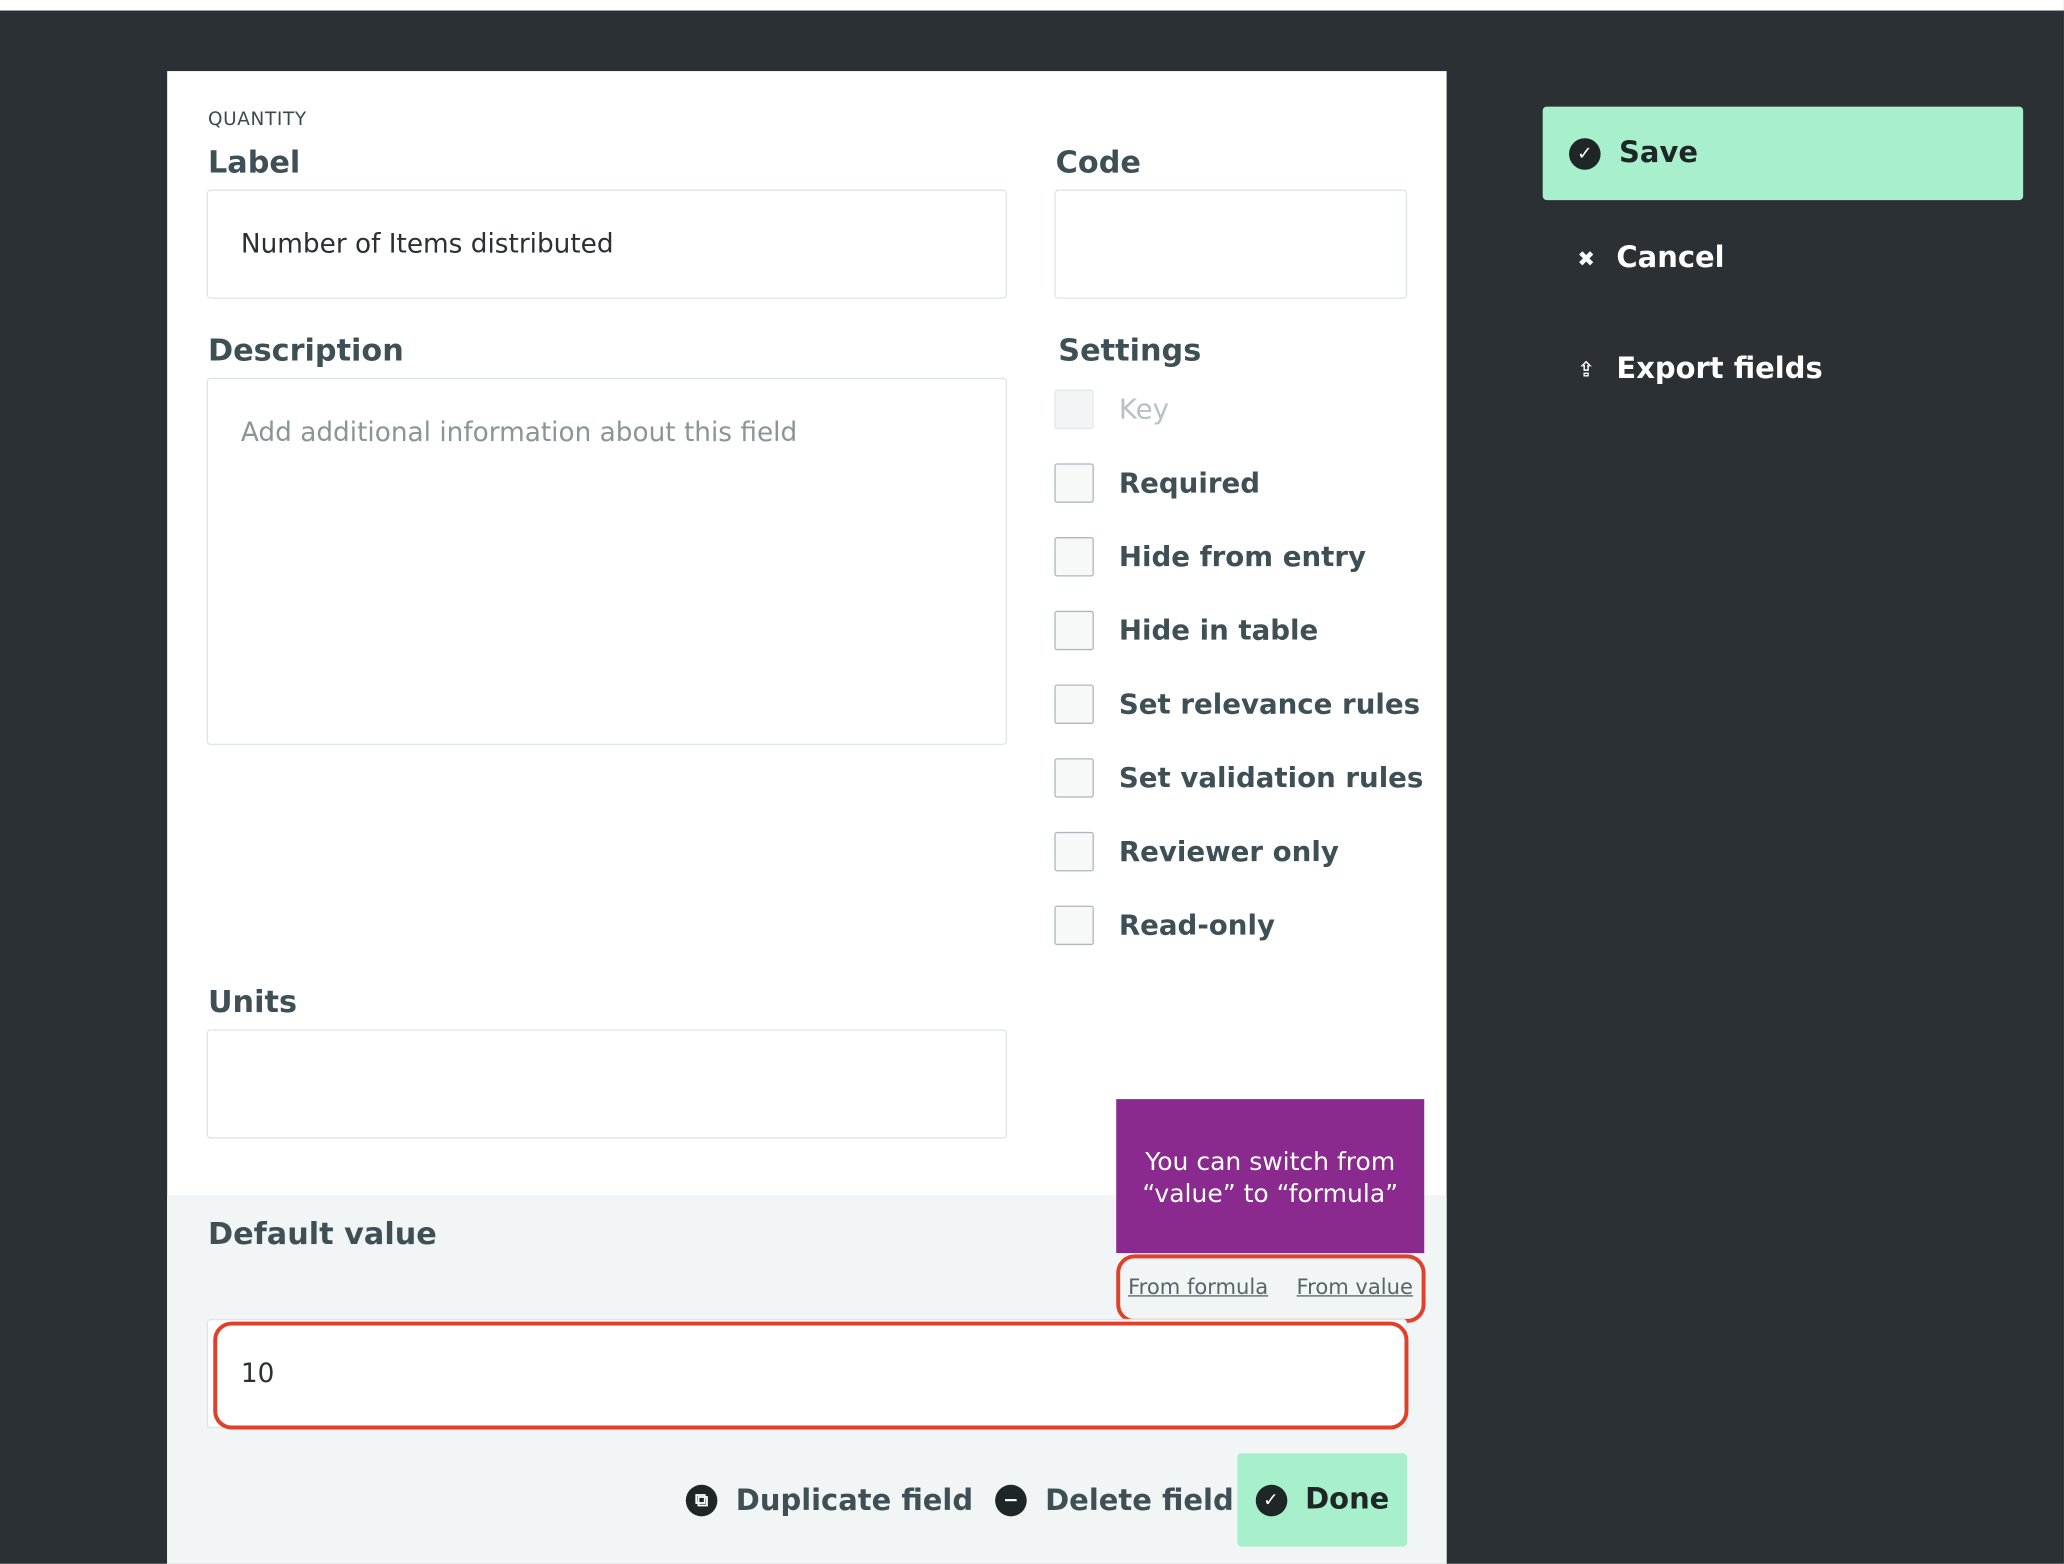  I want to click on done-button: ✓ Done, so click(1322, 1500).